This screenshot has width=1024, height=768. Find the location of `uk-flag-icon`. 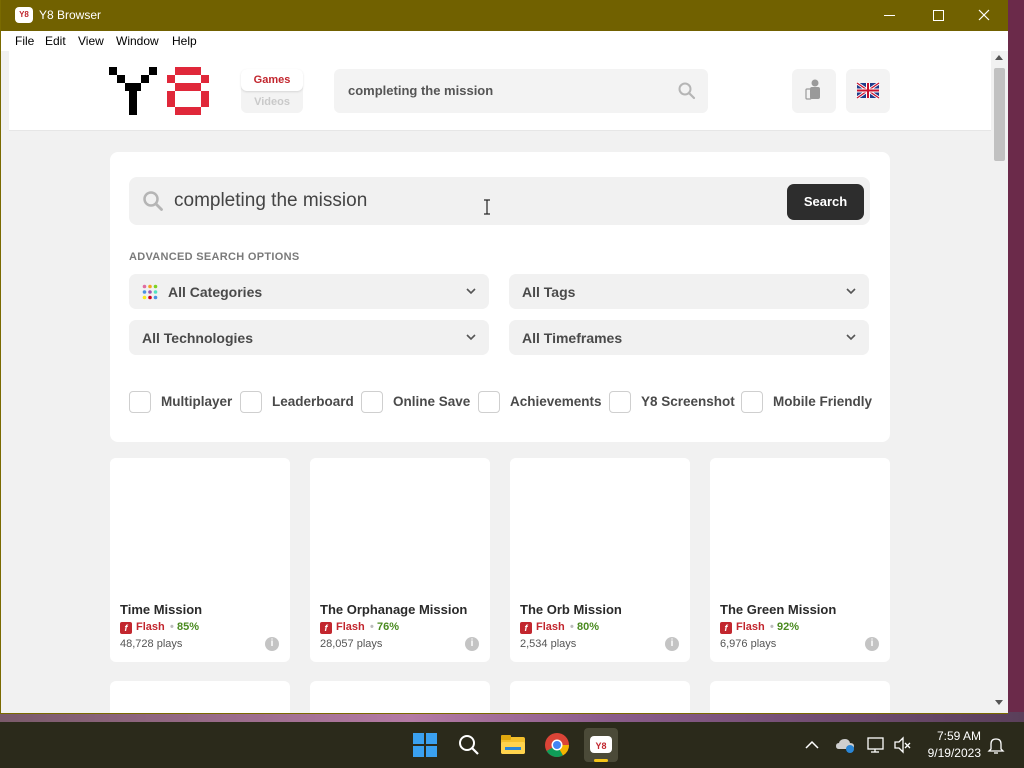

uk-flag-icon is located at coordinates (868, 90).